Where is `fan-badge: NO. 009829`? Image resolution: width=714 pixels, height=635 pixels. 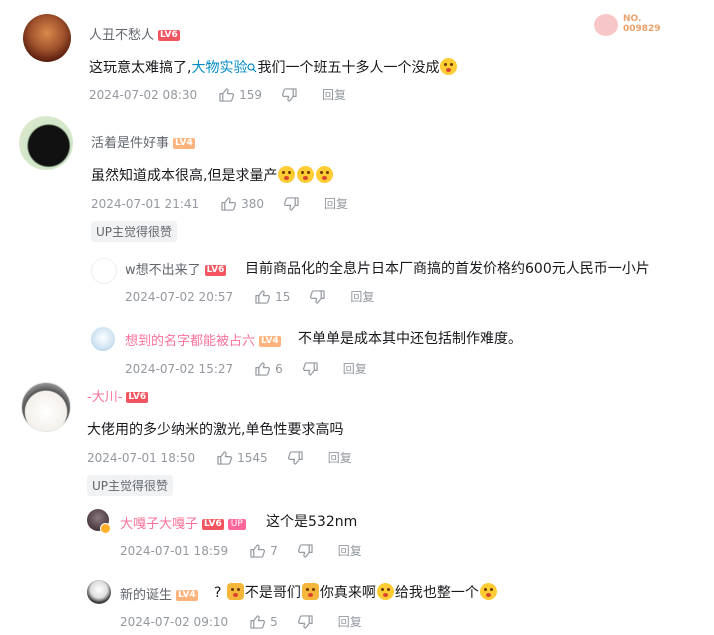
fan-badge: NO. 009829 is located at coordinates (634, 25).